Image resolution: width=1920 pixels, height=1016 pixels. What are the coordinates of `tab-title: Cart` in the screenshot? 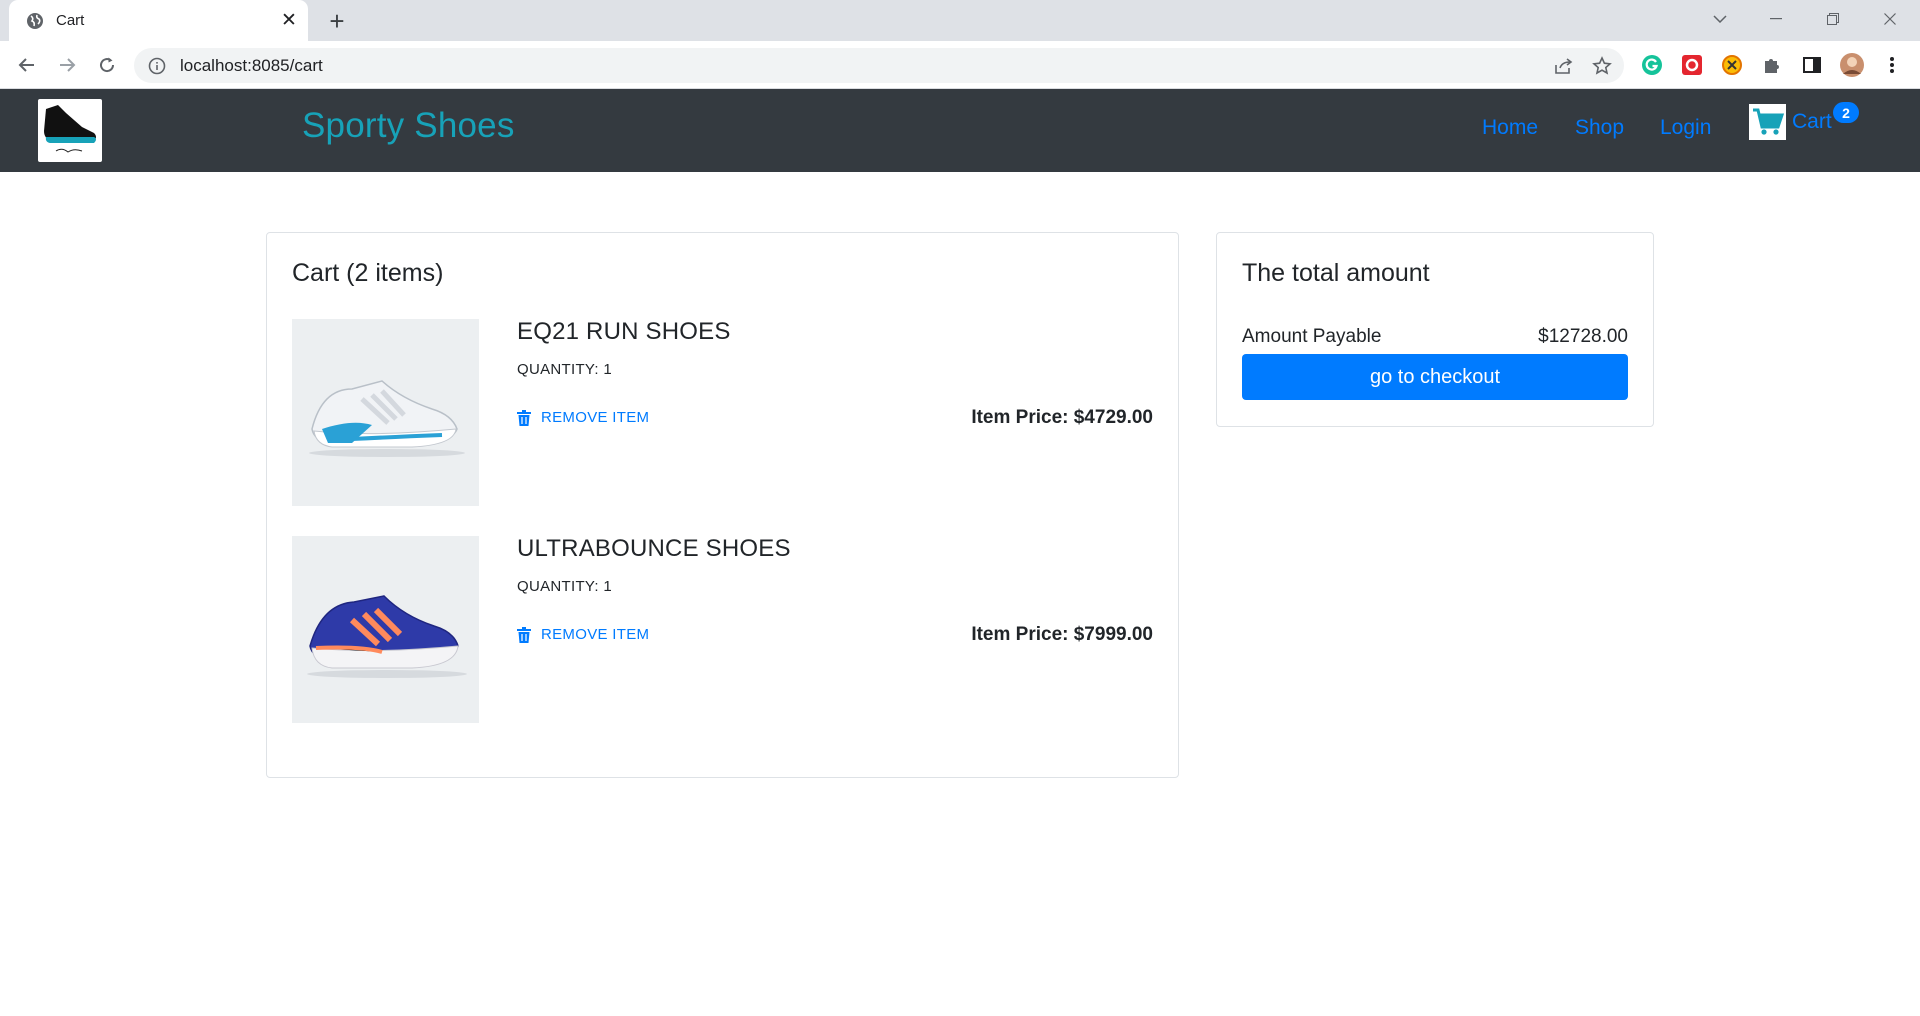 It's located at (70, 20).